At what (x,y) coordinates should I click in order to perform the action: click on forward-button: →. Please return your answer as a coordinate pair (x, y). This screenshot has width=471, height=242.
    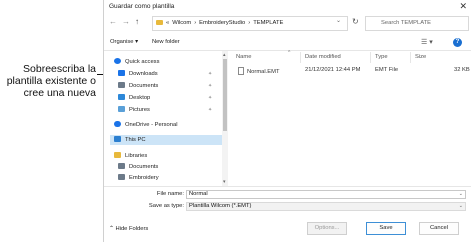
    Looking at the image, I should click on (126, 21).